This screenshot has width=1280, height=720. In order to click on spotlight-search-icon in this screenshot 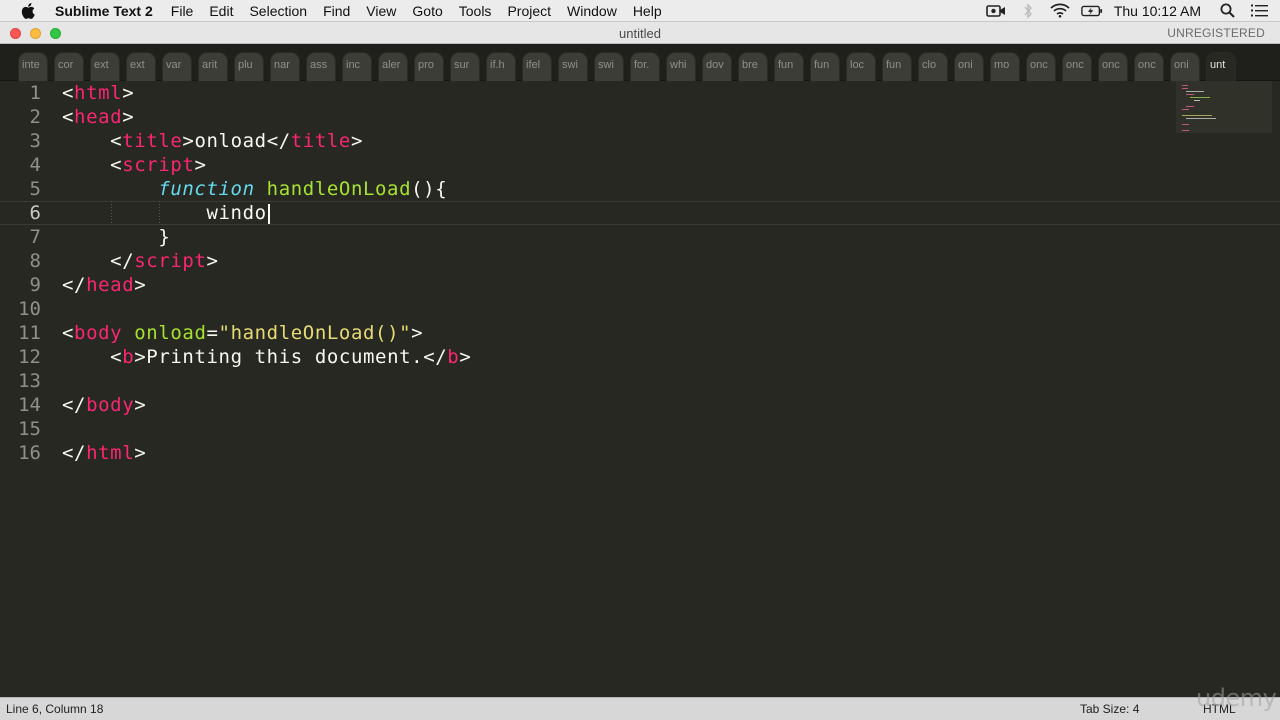, I will do `click(1227, 11)`.